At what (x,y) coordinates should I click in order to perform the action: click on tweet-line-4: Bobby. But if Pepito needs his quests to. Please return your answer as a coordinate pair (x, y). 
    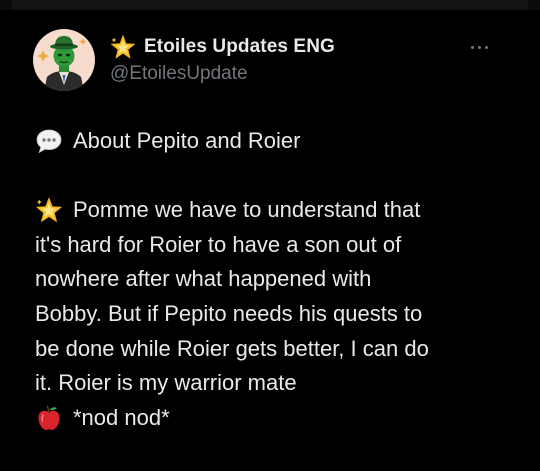
    Looking at the image, I should click on (270, 314).